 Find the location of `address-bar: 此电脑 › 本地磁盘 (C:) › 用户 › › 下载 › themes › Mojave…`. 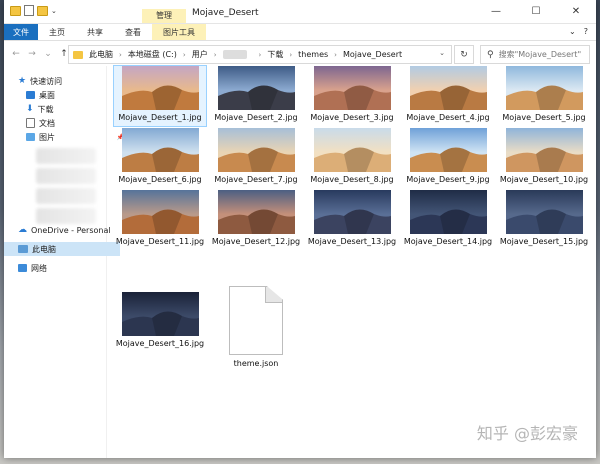

address-bar: 此电脑 › 本地磁盘 (C:) › 用户 › › 下载 › themes › Mojave… is located at coordinates (260, 54).